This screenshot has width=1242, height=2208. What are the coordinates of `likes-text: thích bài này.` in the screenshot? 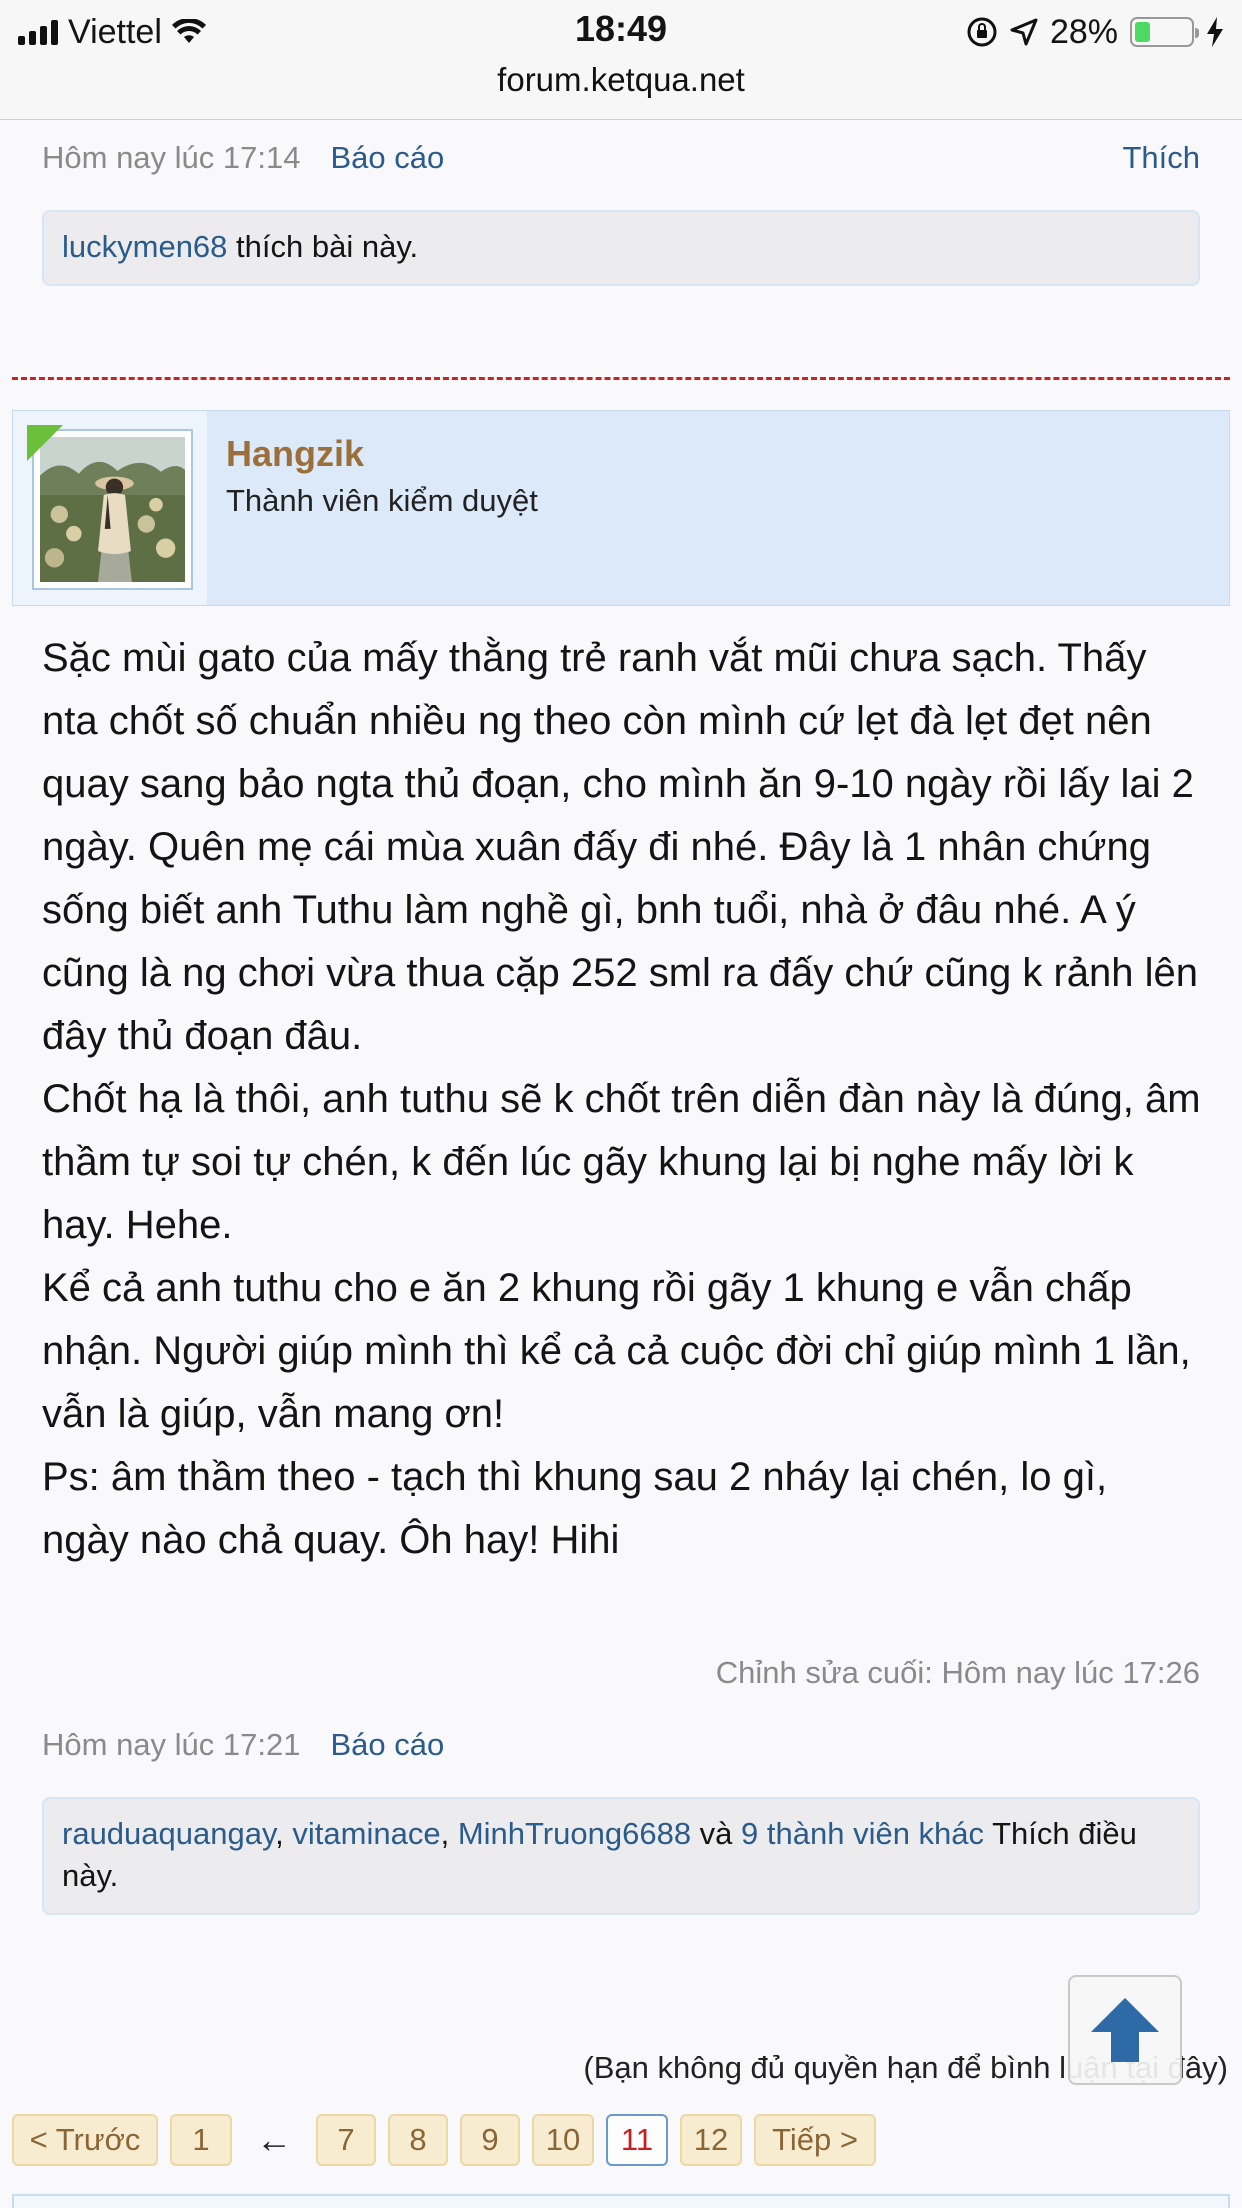 It's located at (323, 246).